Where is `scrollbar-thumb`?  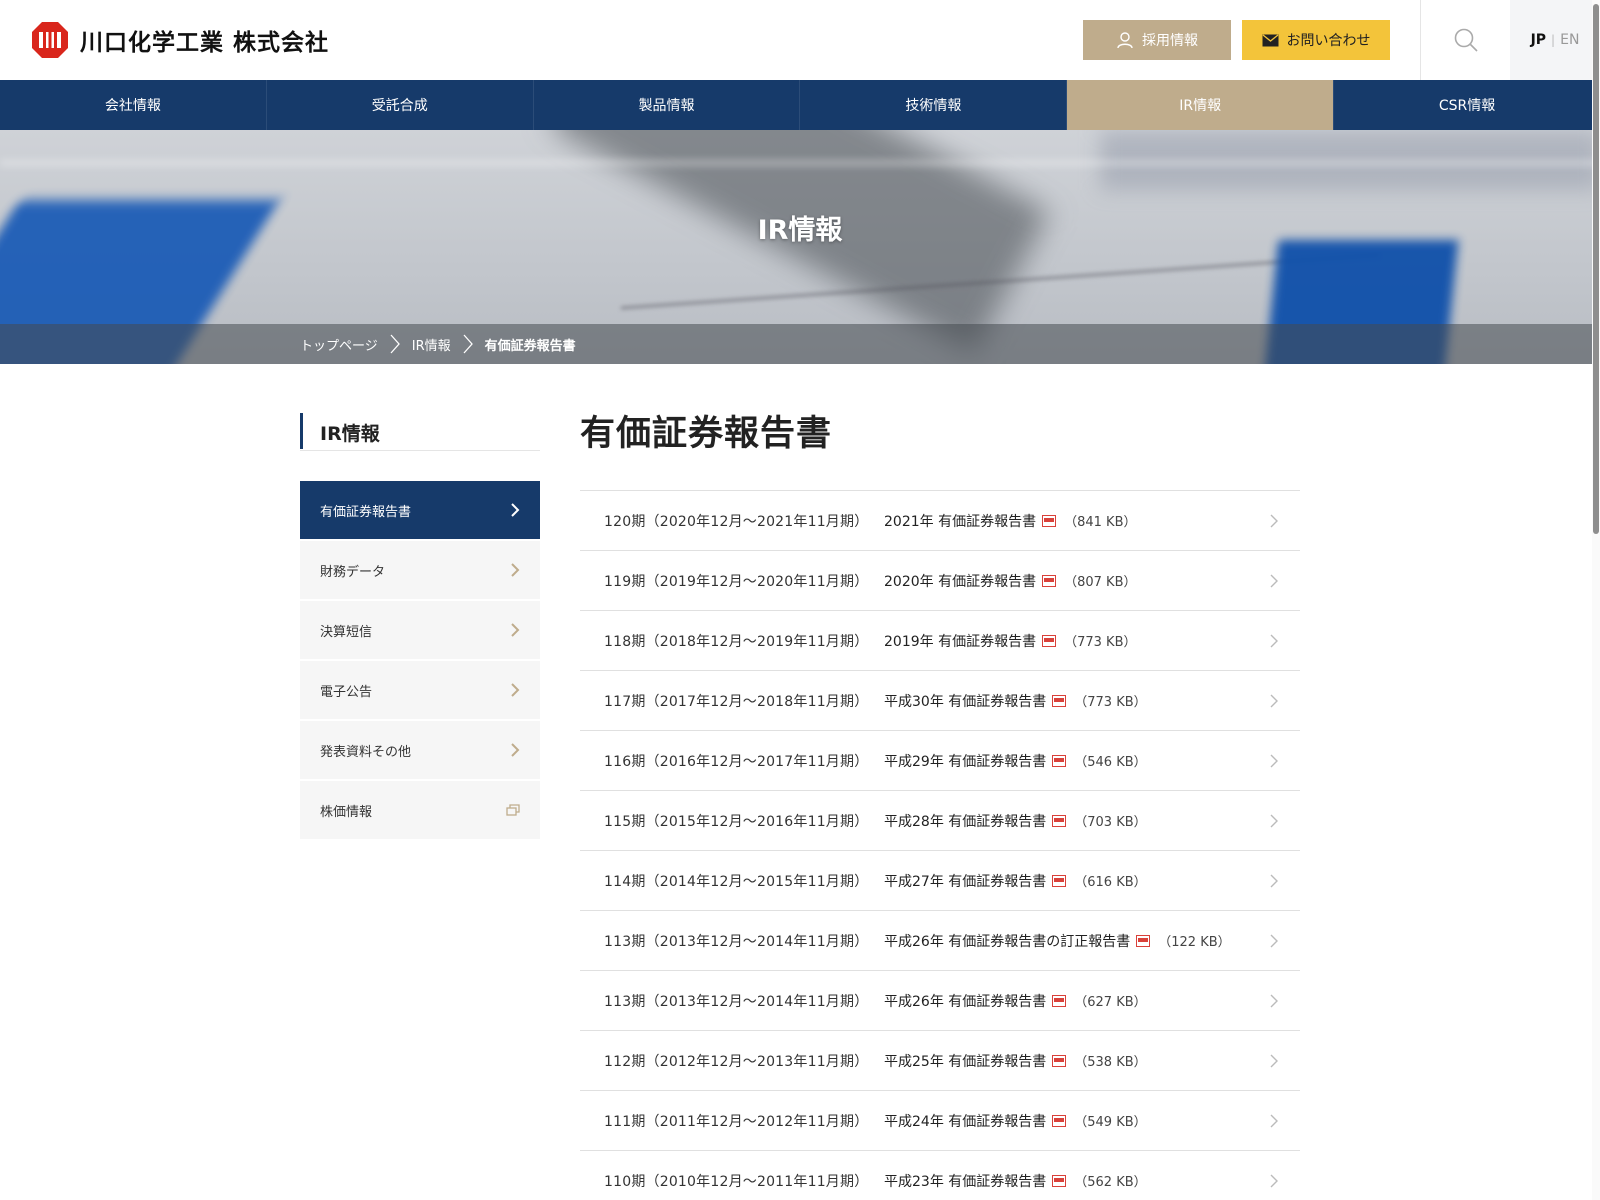
scrollbar-thumb is located at coordinates (1596, 269).